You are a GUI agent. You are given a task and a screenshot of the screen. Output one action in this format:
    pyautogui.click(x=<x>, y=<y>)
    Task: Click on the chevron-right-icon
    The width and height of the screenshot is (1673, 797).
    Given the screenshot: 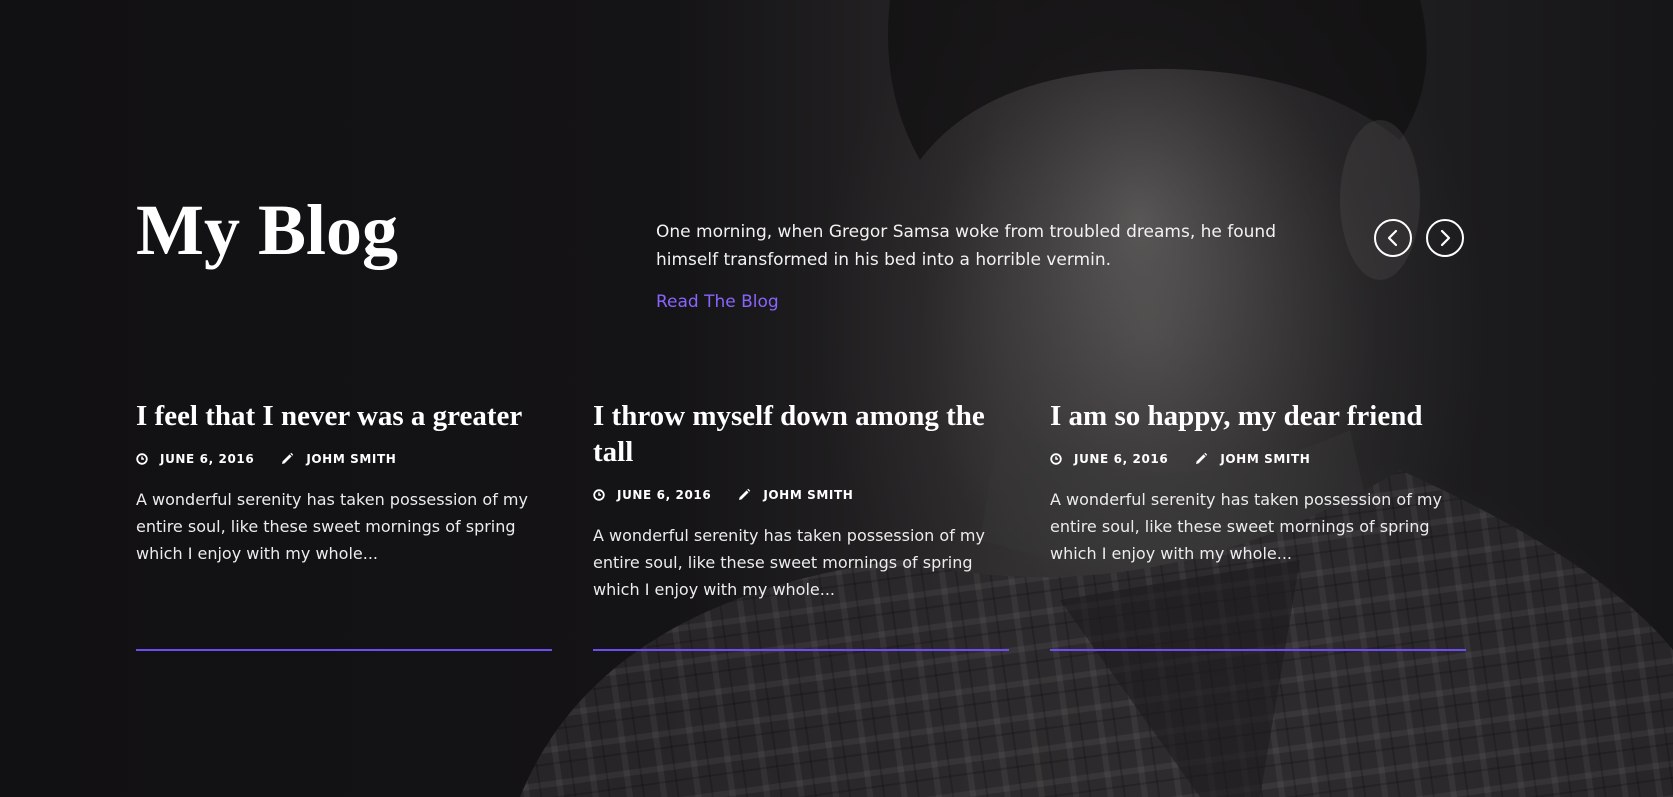 What is the action you would take?
    pyautogui.click(x=1445, y=238)
    